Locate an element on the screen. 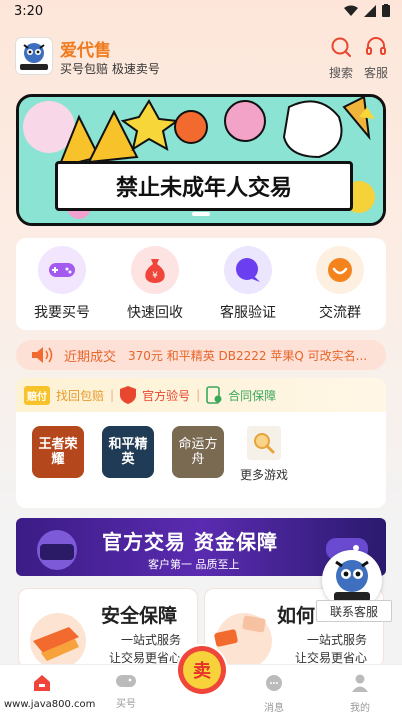 This screenshot has height=714, width=402. search-button: 搜索 is located at coordinates (341, 58).